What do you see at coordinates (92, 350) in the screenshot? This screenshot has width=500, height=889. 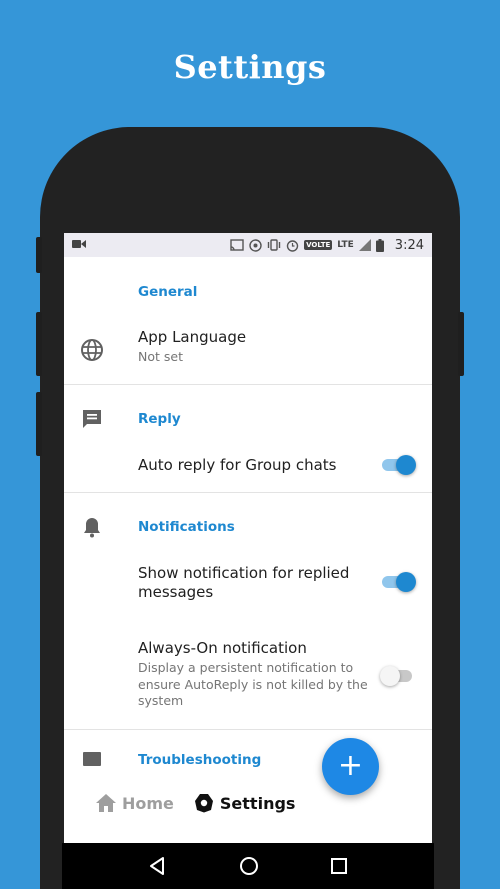 I see `globe-icon` at bounding box center [92, 350].